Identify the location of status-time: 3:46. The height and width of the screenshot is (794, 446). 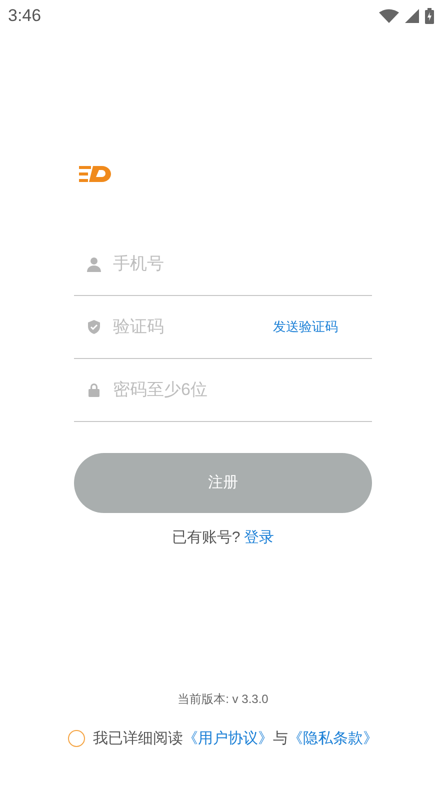
(25, 16).